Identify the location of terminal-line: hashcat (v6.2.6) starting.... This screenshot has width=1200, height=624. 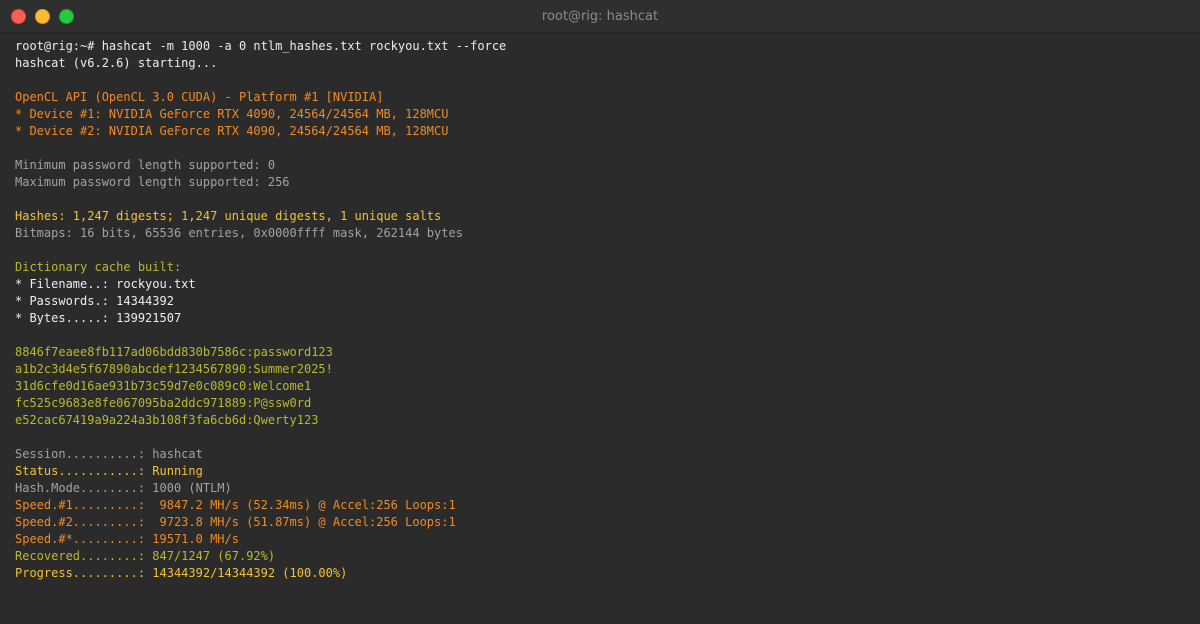
(116, 63).